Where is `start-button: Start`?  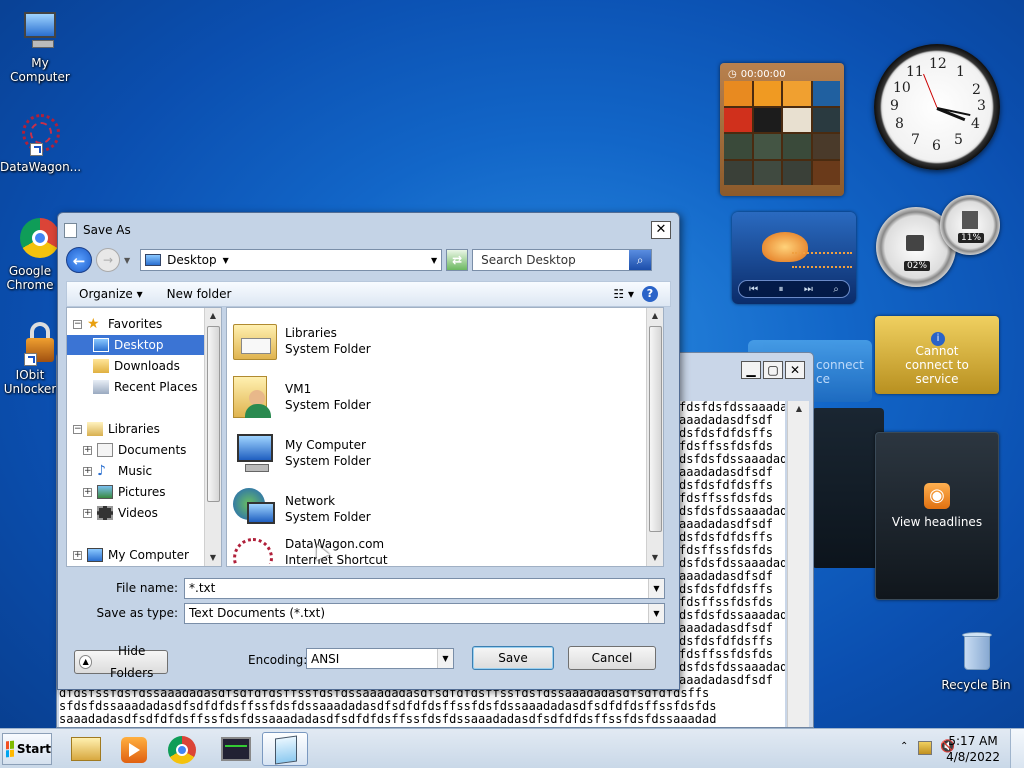 start-button: Start is located at coordinates (27, 749).